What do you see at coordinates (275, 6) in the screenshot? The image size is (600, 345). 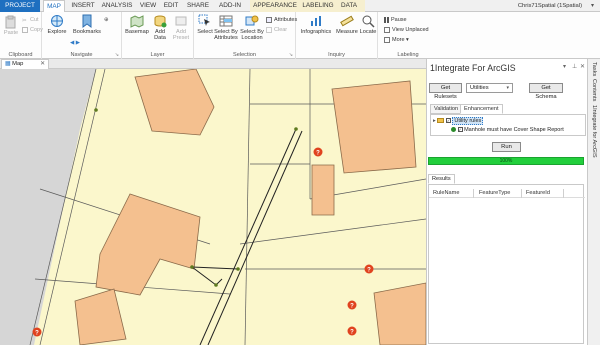 I see `tab-appearance: APPEARANCE` at bounding box center [275, 6].